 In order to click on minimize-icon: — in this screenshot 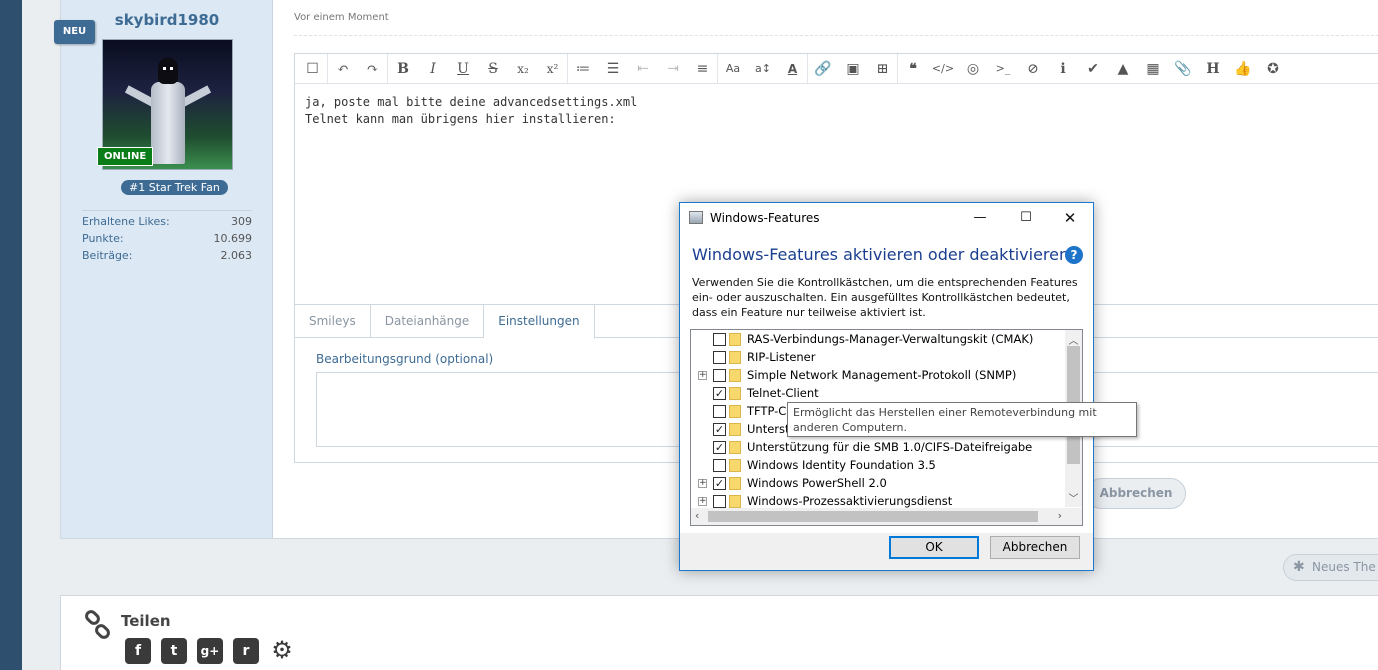, I will do `click(980, 218)`.